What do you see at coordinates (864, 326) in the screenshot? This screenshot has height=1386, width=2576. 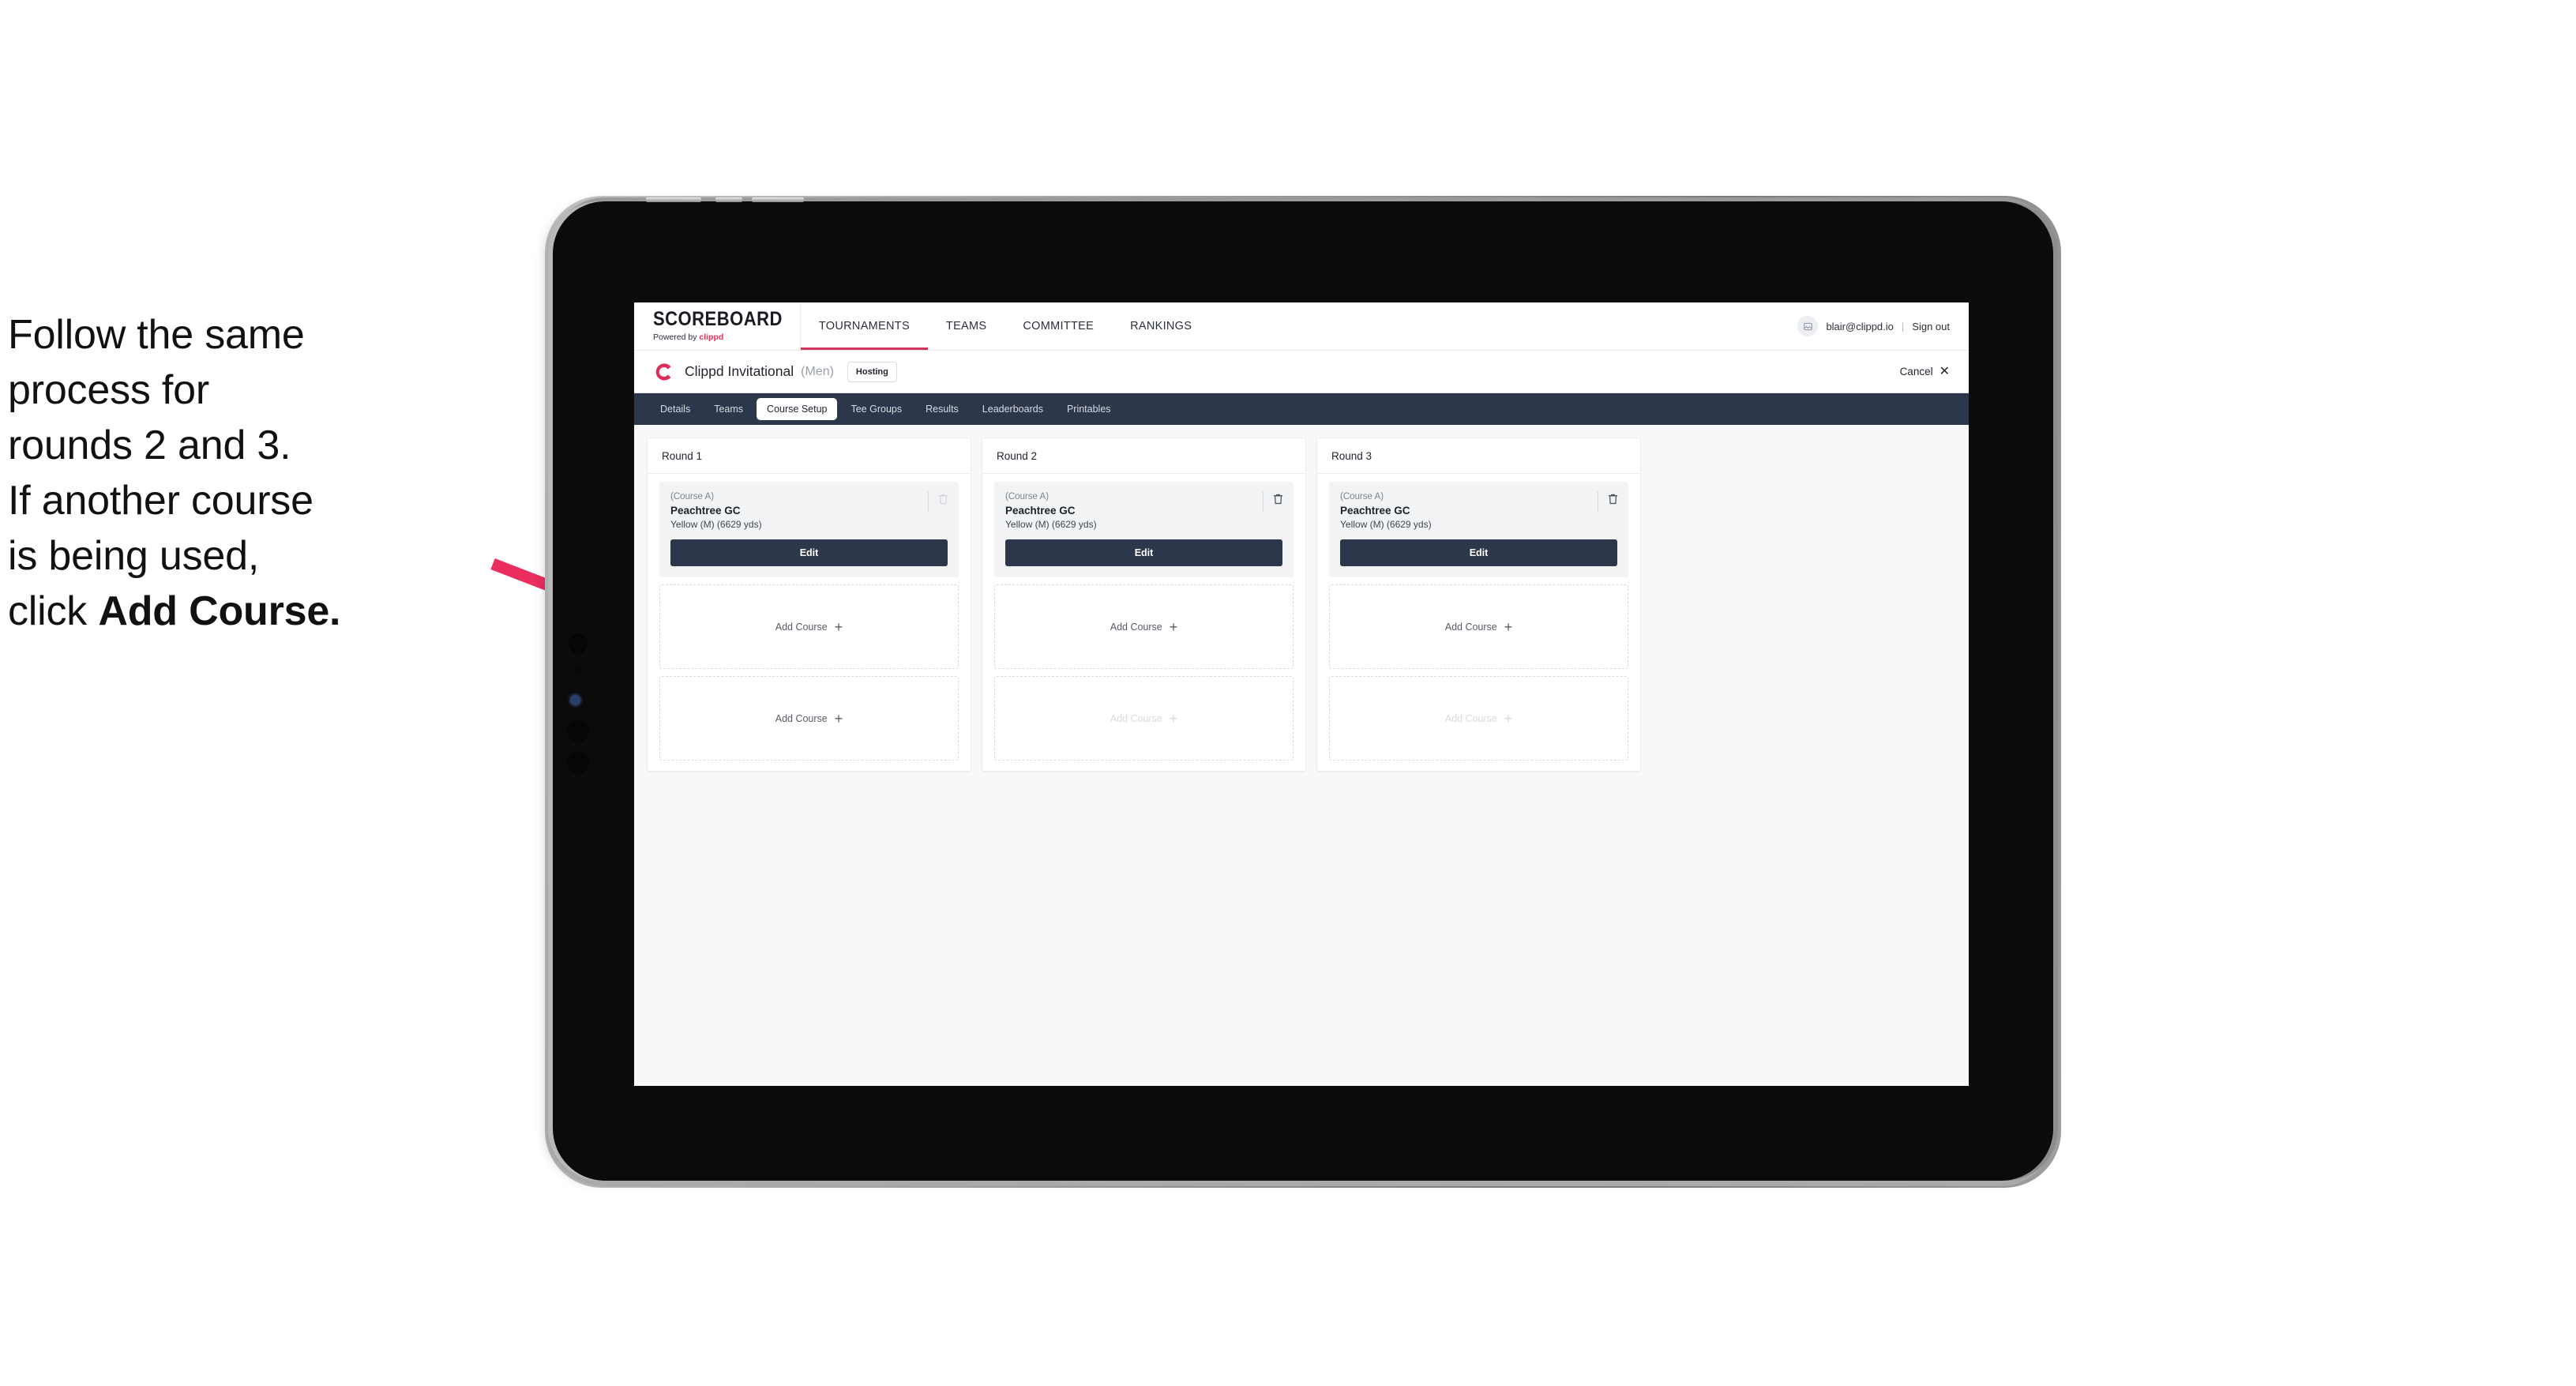 I see `nav-item-tournaments: TOURNAMENTS` at bounding box center [864, 326].